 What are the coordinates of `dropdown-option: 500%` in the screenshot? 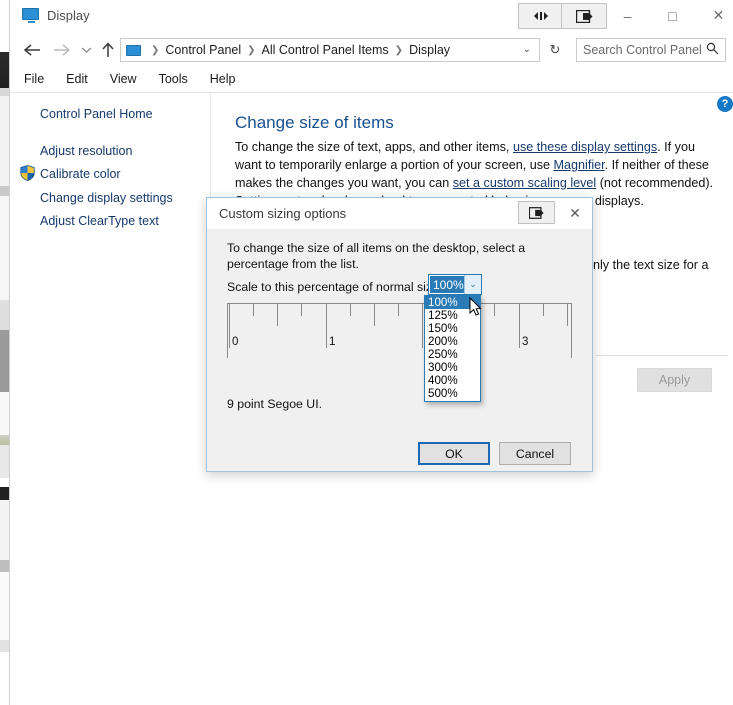 It's located at (452, 393).